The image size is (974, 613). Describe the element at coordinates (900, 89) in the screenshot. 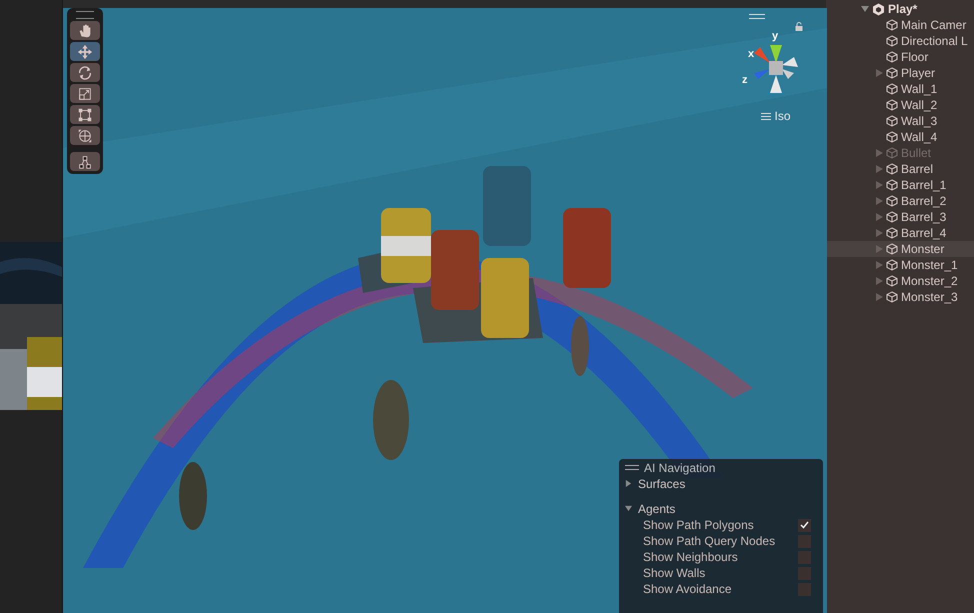

I see `hierarchy-item: Wall_1` at that location.